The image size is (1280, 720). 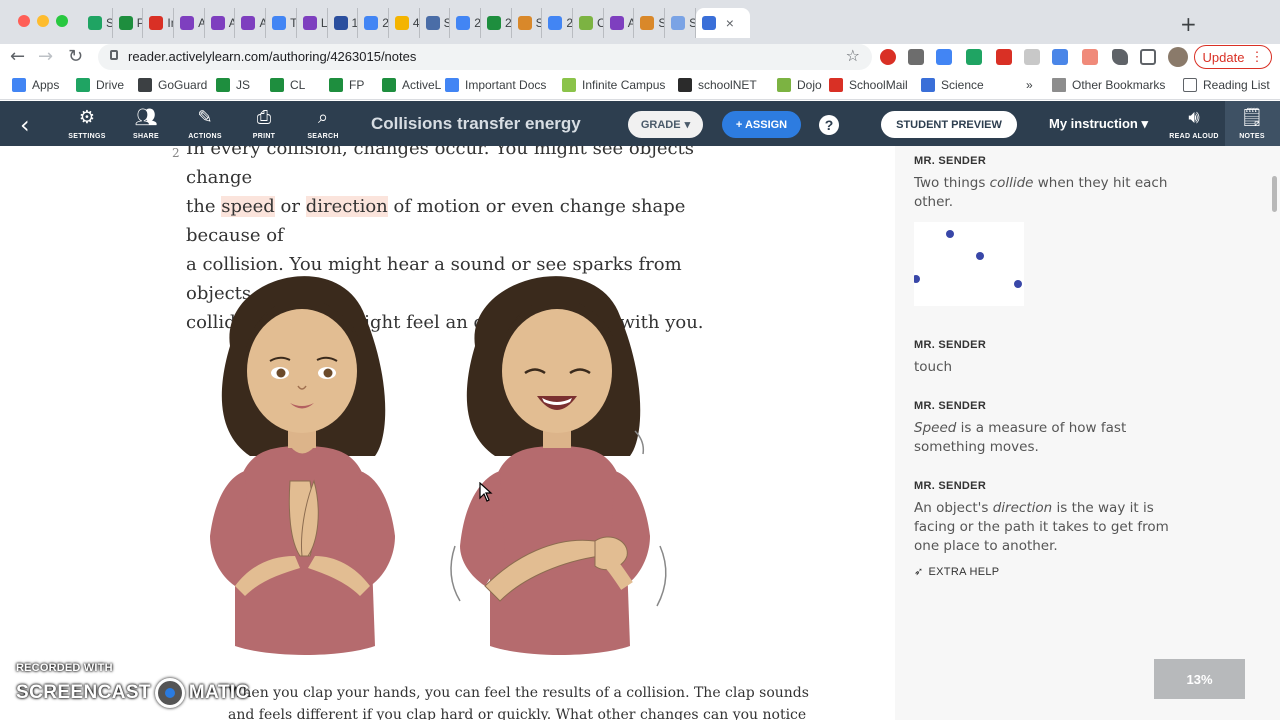 I want to click on actively-learn-icon, so click(x=248, y=23).